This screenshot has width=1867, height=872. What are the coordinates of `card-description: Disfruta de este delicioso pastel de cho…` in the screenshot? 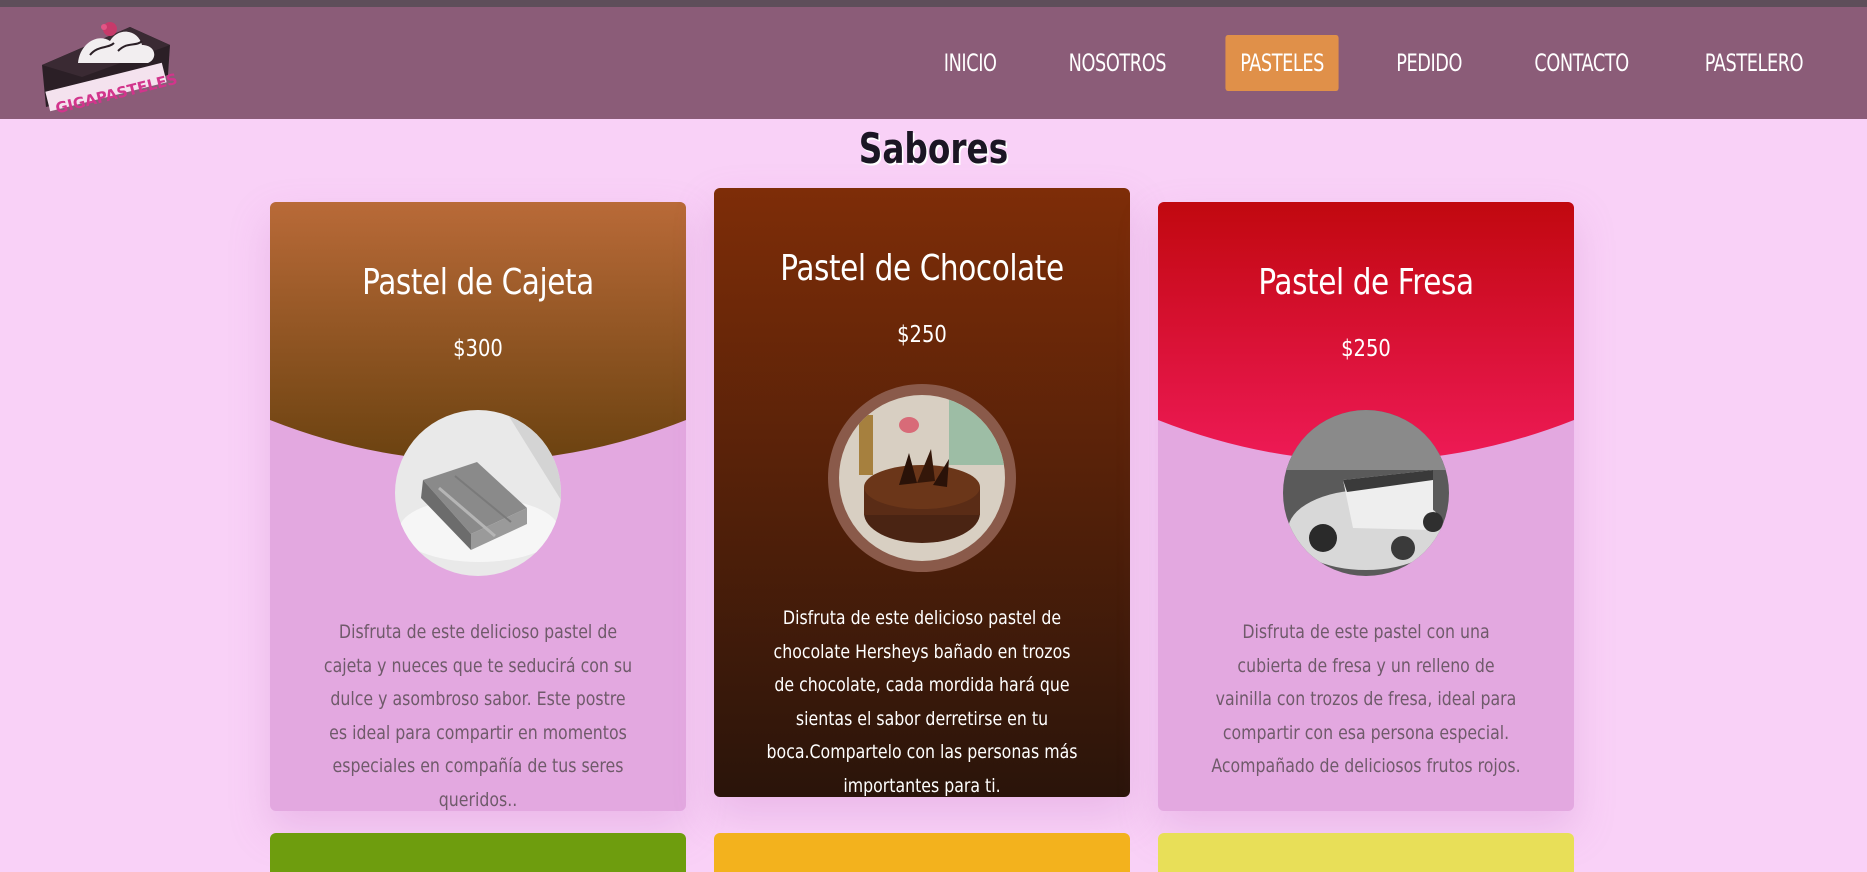 It's located at (922, 699).